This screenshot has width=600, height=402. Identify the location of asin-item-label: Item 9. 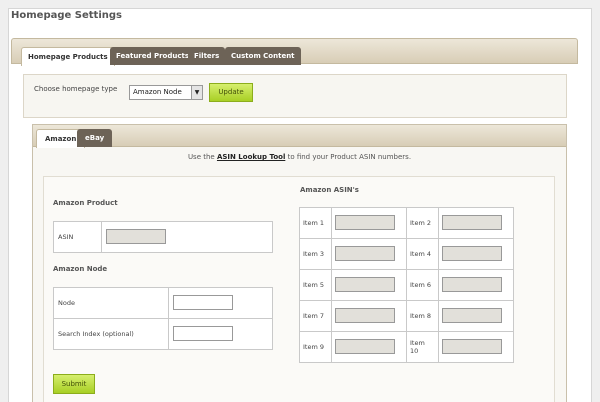
(315, 347).